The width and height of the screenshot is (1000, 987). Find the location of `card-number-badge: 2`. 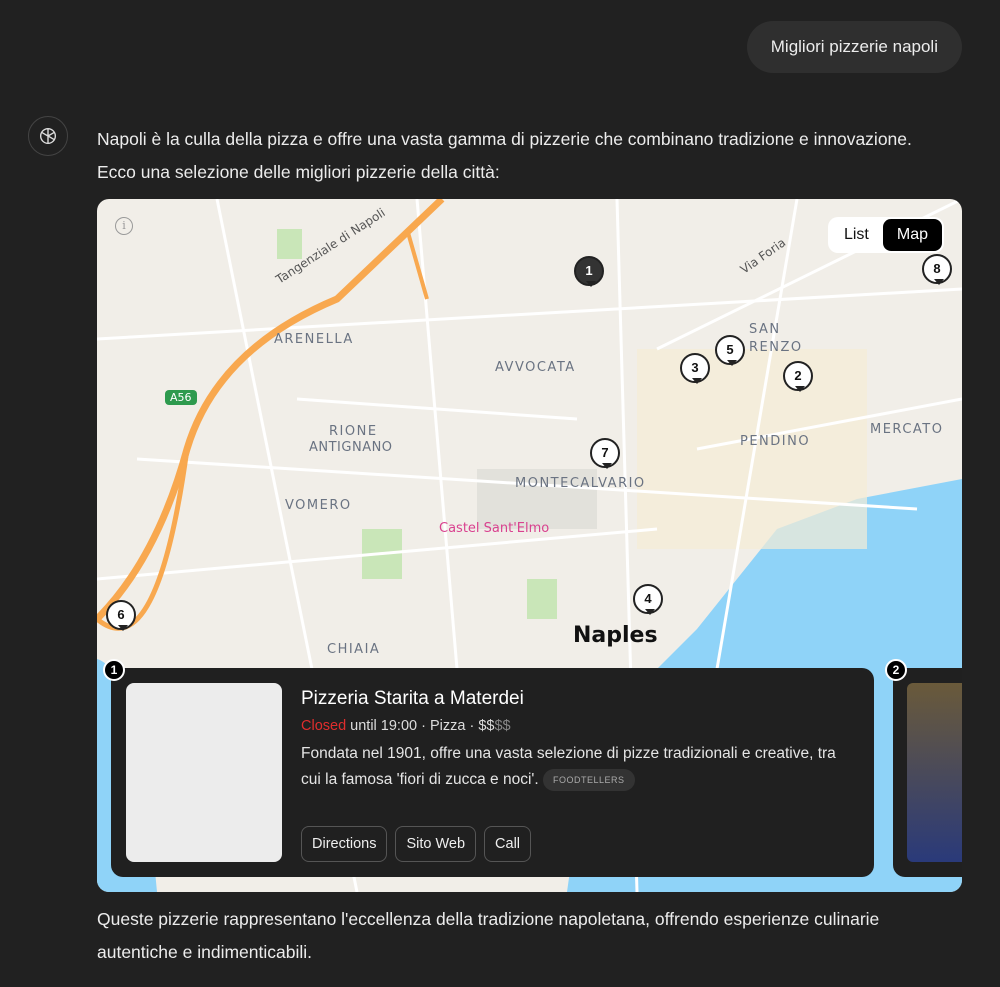

card-number-badge: 2 is located at coordinates (896, 670).